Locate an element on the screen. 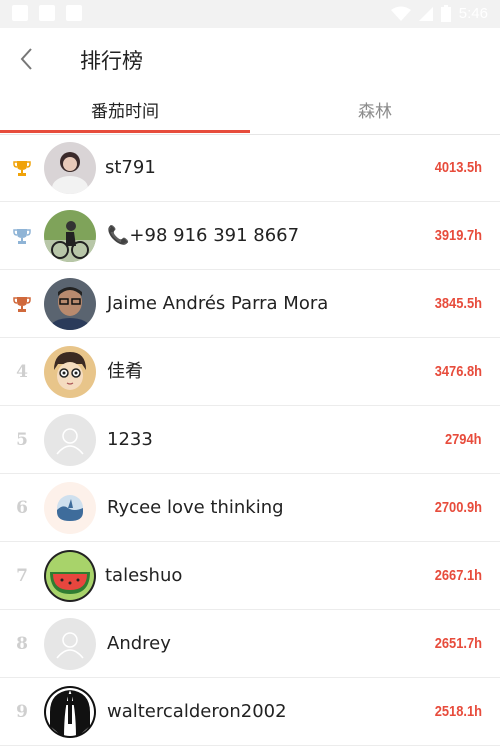  bronze-trophy-icon is located at coordinates (22, 304).